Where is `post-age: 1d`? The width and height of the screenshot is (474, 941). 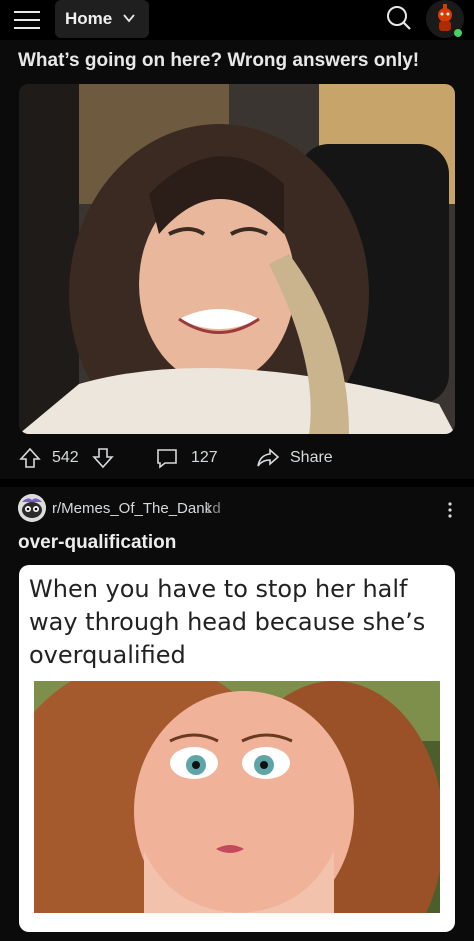
post-age: 1d is located at coordinates (212, 508).